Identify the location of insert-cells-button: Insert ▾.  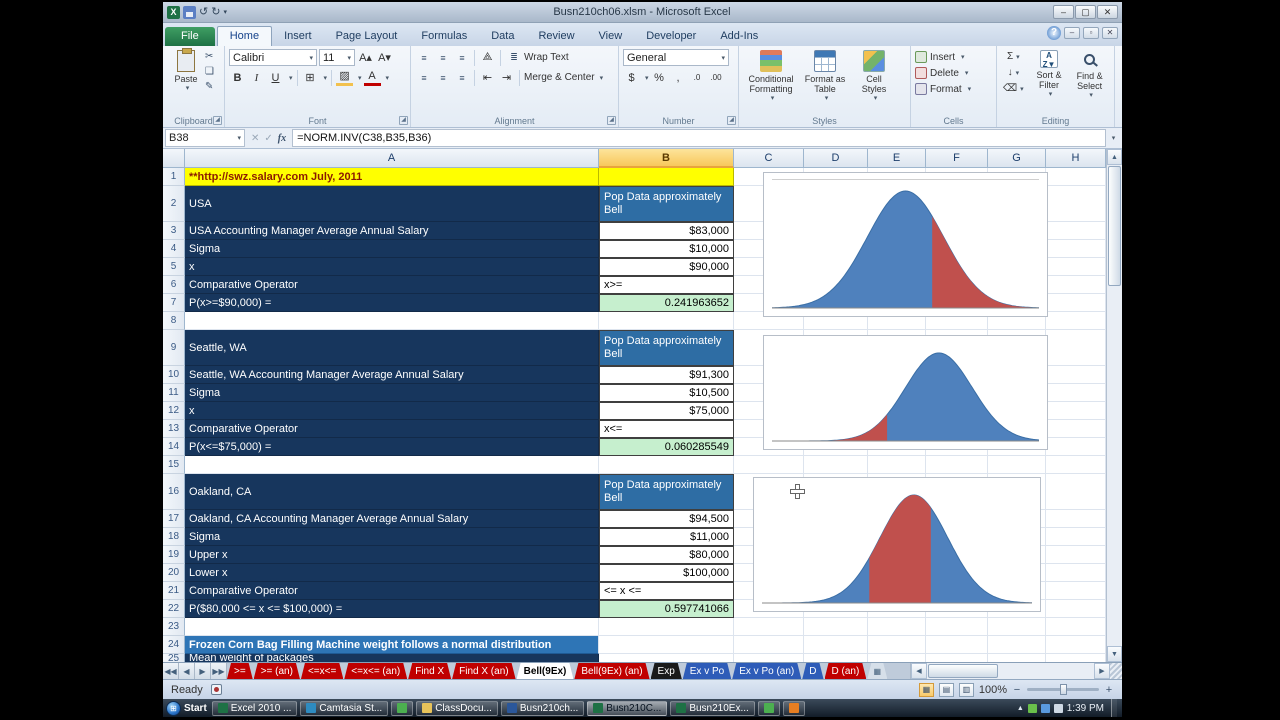
(953, 57).